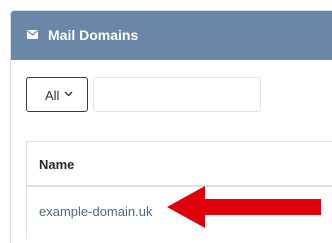 The height and width of the screenshot is (243, 332). I want to click on column-header-name: Name, so click(56, 164).